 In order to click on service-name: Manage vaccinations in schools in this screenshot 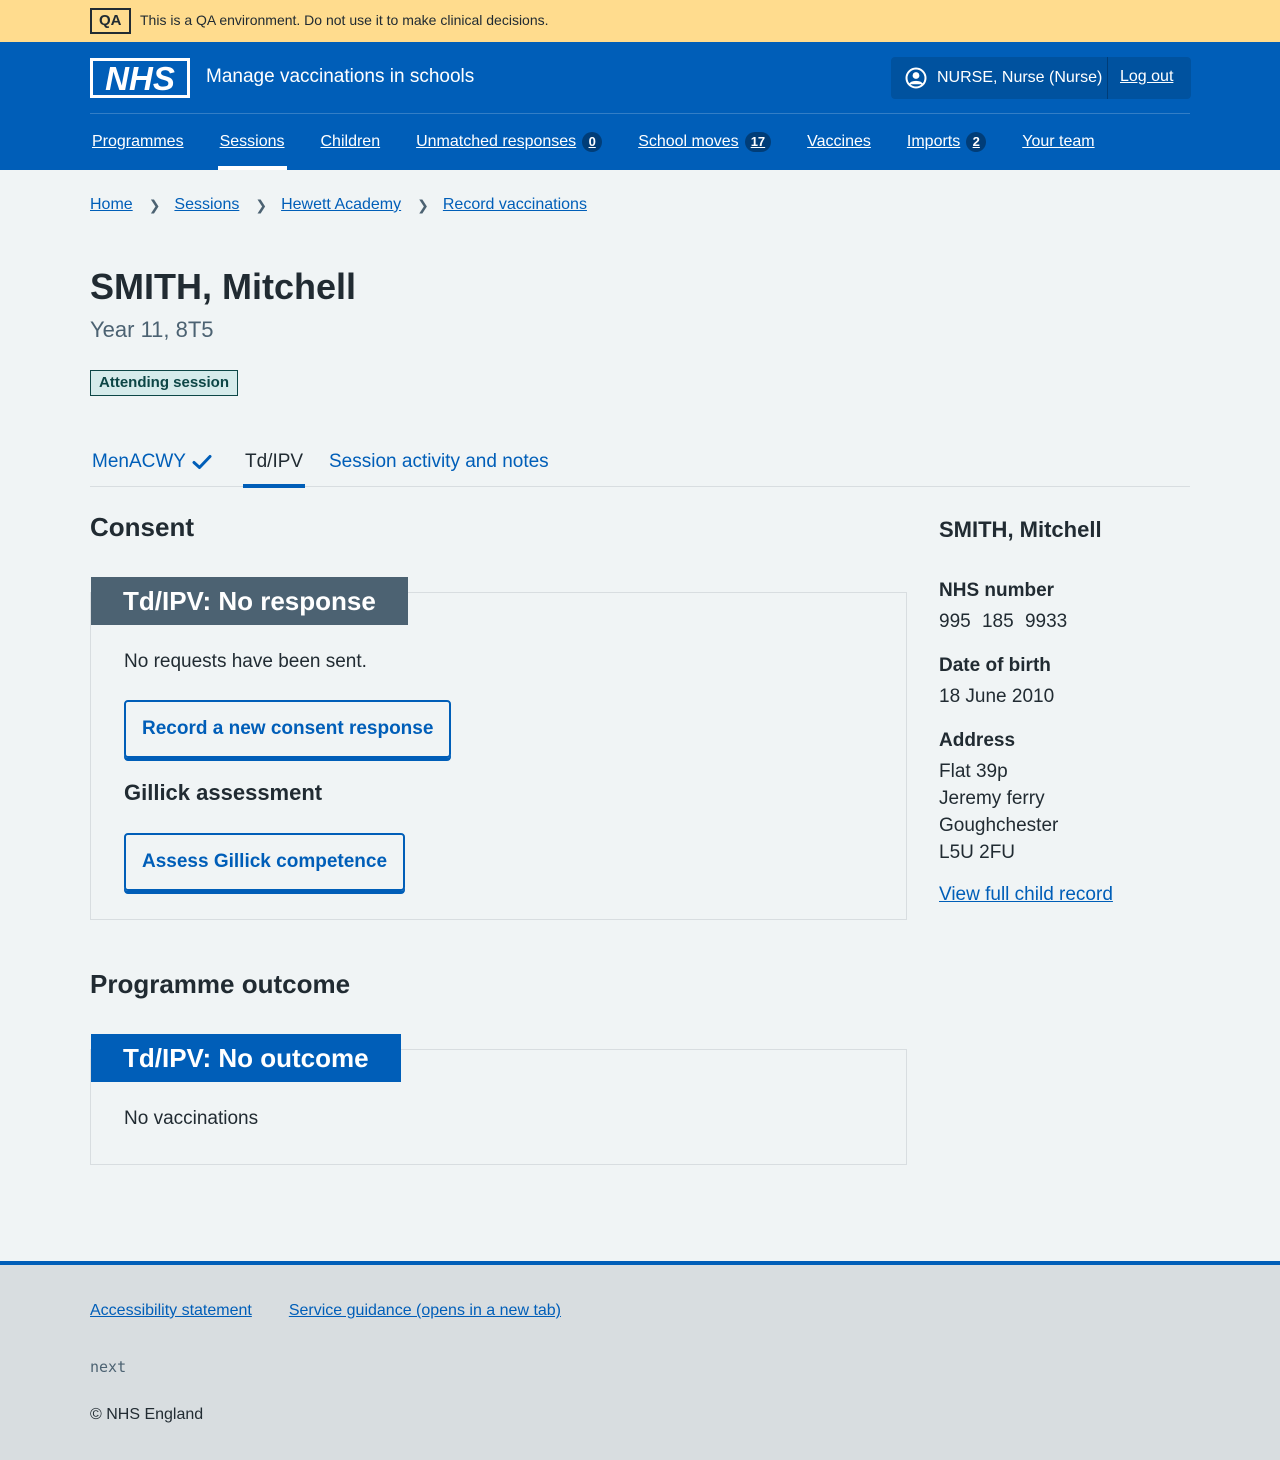, I will do `click(340, 77)`.